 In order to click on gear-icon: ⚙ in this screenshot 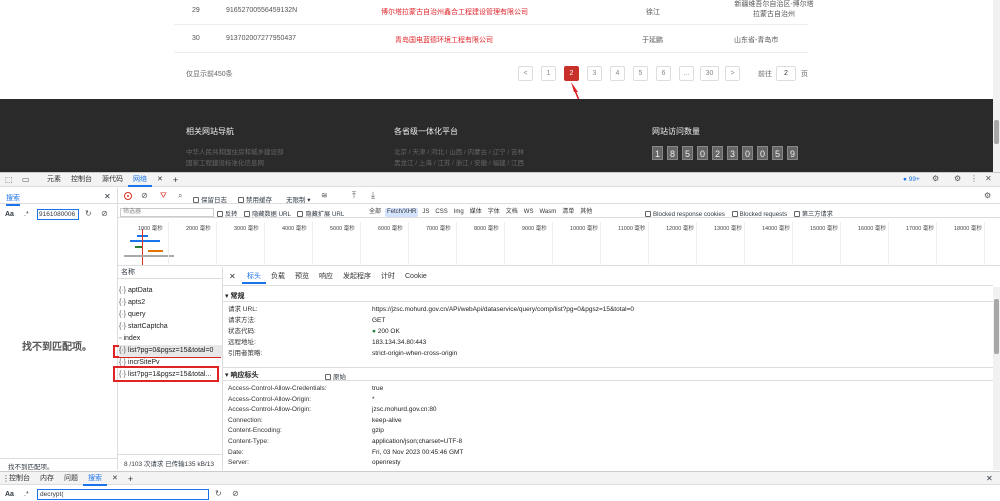, I will do `click(957, 178)`.